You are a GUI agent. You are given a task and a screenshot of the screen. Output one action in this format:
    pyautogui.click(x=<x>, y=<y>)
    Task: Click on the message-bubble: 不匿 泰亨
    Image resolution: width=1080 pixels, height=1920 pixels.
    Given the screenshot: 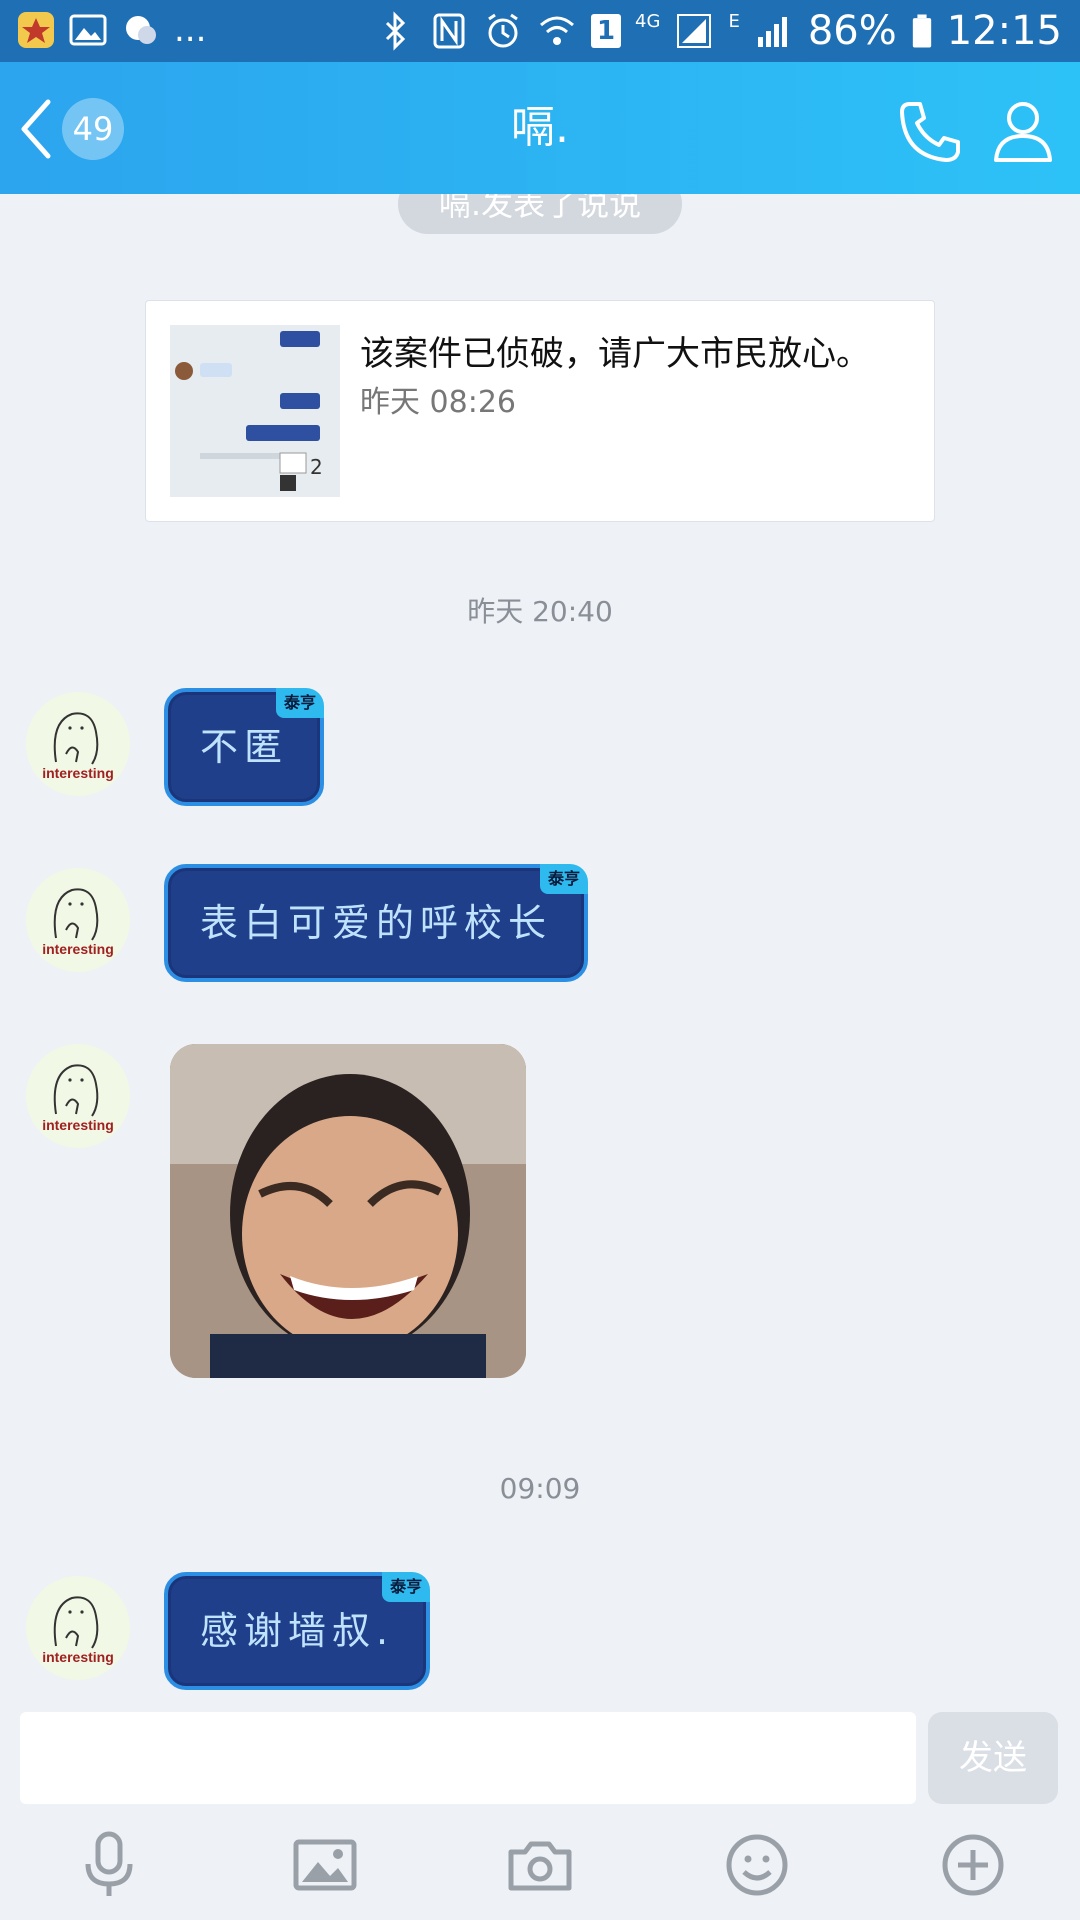 What is the action you would take?
    pyautogui.click(x=244, y=747)
    